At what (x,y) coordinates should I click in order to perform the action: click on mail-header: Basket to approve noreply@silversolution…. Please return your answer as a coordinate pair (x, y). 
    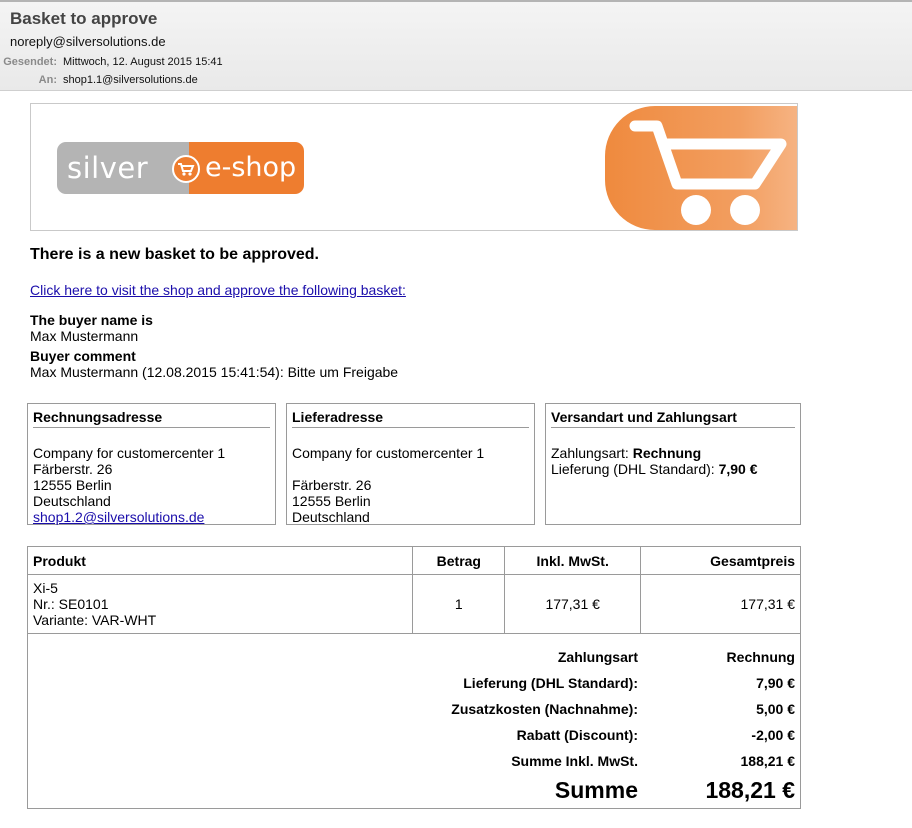
    Looking at the image, I should click on (456, 45).